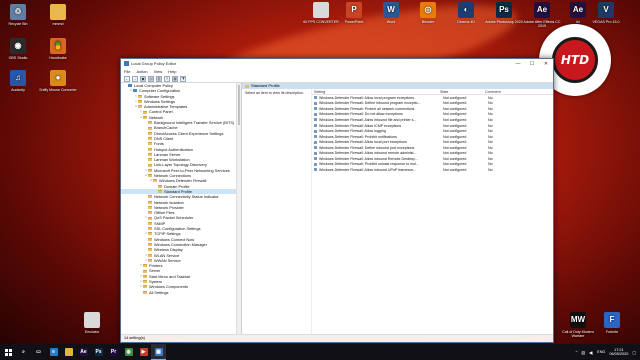 The width and height of the screenshot is (640, 360). Describe the element at coordinates (352, 131) in the screenshot. I see `setting-name: Windows Defender Firewall: Allow logging` at that location.